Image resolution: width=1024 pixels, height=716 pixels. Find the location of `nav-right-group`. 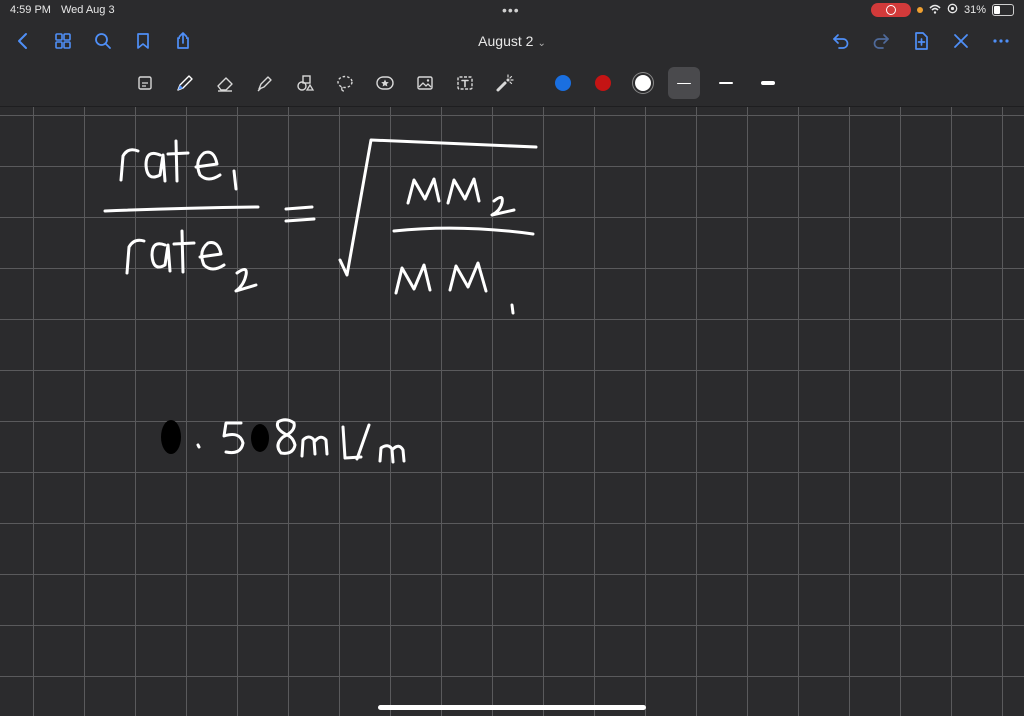

nav-right-group is located at coordinates (921, 41).